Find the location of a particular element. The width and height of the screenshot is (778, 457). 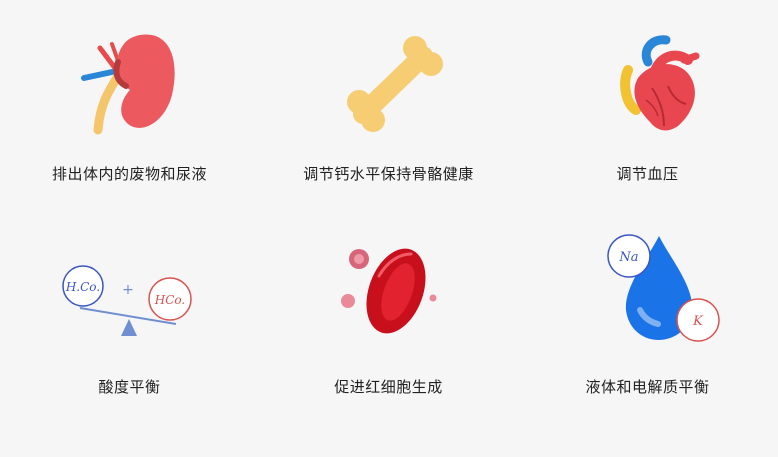

acid-balance-icon: + H.Co. HCo. is located at coordinates (127, 300).